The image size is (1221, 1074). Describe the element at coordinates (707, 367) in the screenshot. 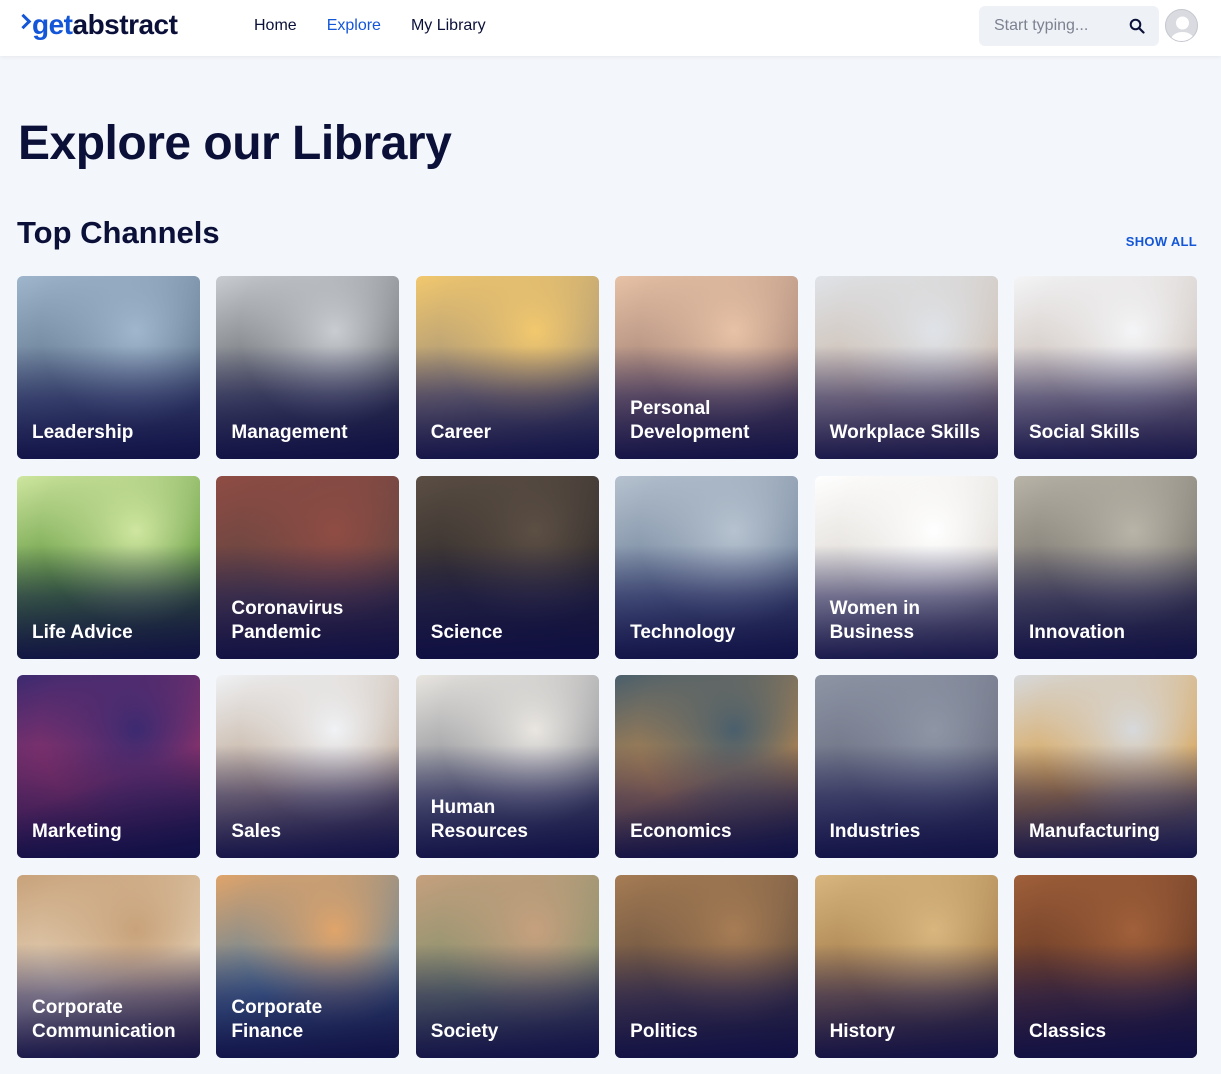

I see `channel-tile: Personal Development` at that location.